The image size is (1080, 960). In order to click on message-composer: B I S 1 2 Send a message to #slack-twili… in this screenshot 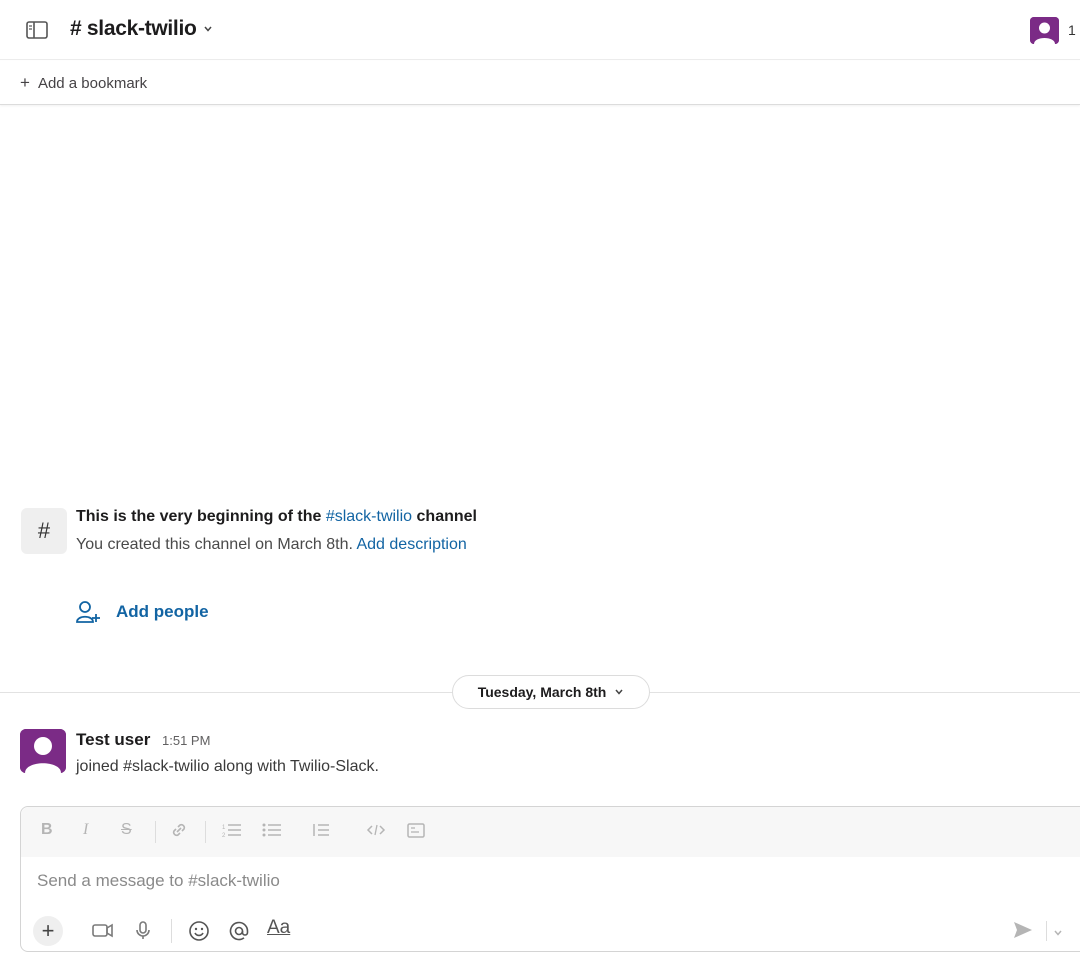, I will do `click(550, 879)`.